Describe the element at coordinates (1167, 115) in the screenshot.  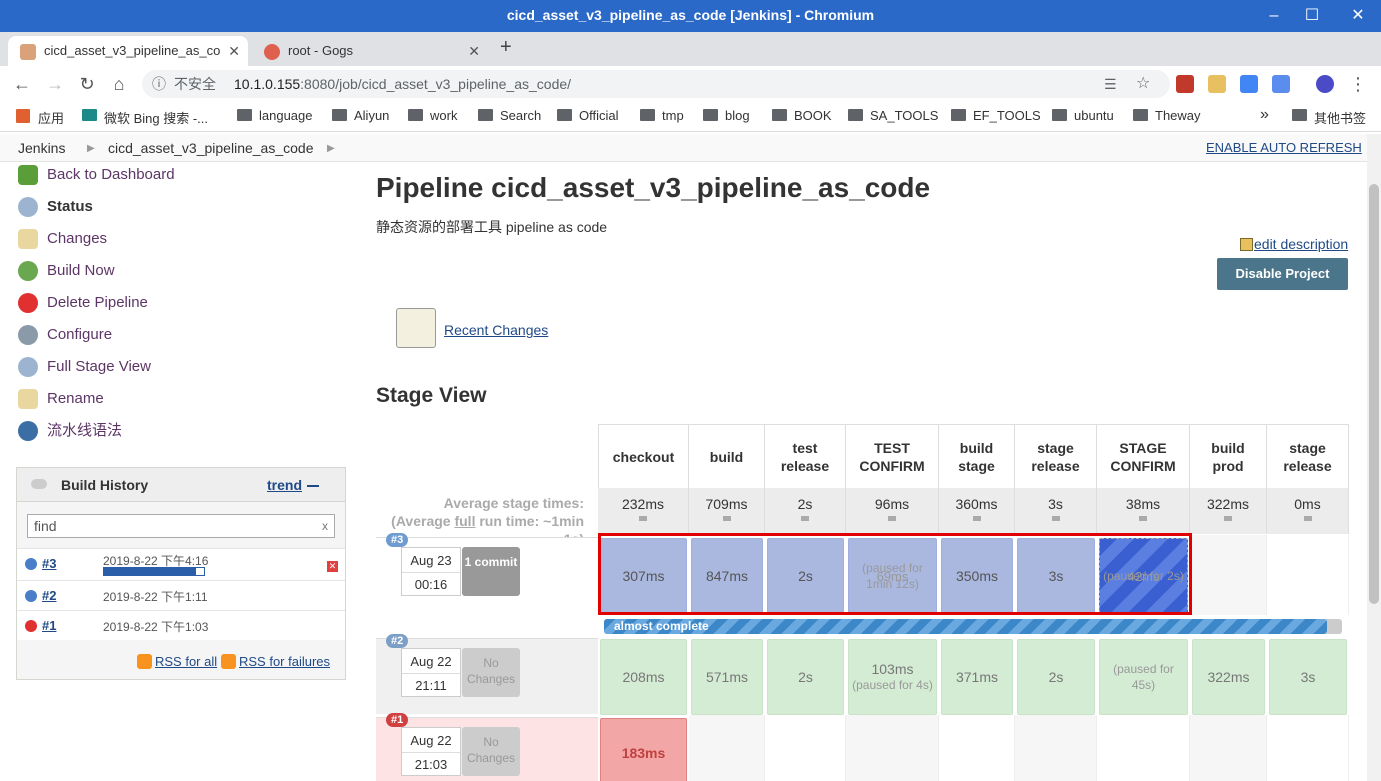
I see `bookmark-folder-theway: Theway` at that location.